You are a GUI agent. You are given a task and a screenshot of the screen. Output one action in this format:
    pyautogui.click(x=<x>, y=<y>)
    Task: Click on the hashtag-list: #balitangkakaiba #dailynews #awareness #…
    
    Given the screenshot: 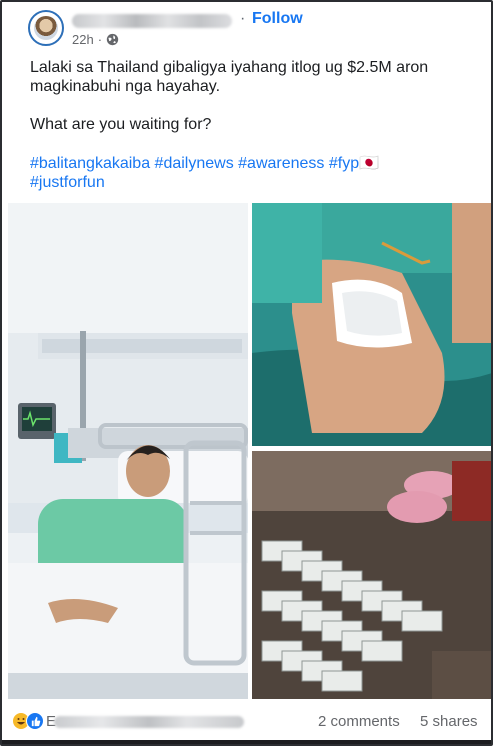 What is the action you would take?
    pyautogui.click(x=250, y=173)
    